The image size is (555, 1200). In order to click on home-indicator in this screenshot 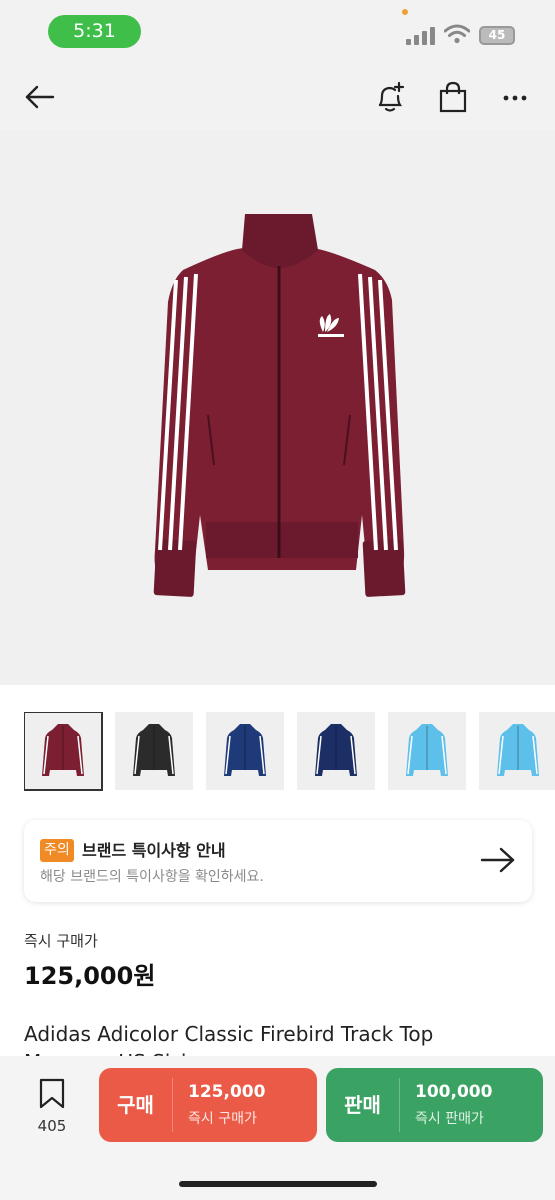, I will do `click(278, 1184)`.